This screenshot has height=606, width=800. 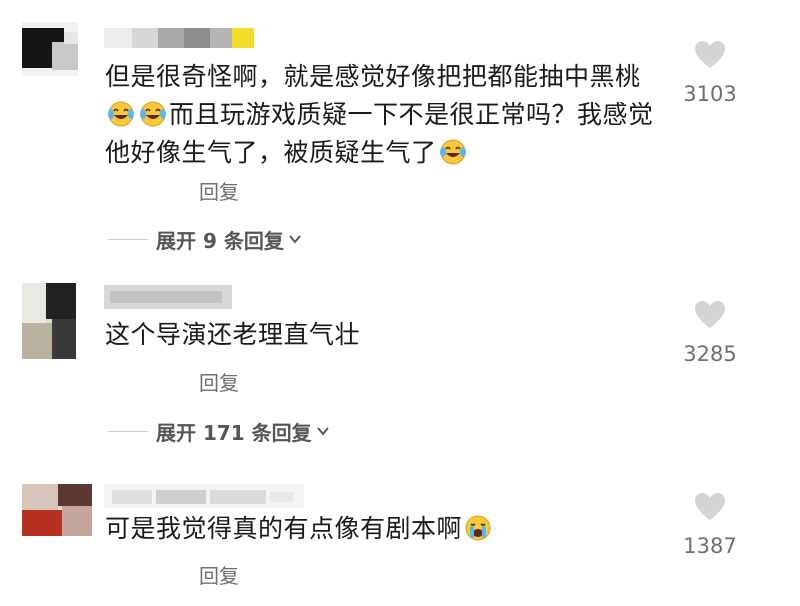 I want to click on comment-text-part: 可是我觉得真的有点像有剧本啊, so click(x=284, y=528).